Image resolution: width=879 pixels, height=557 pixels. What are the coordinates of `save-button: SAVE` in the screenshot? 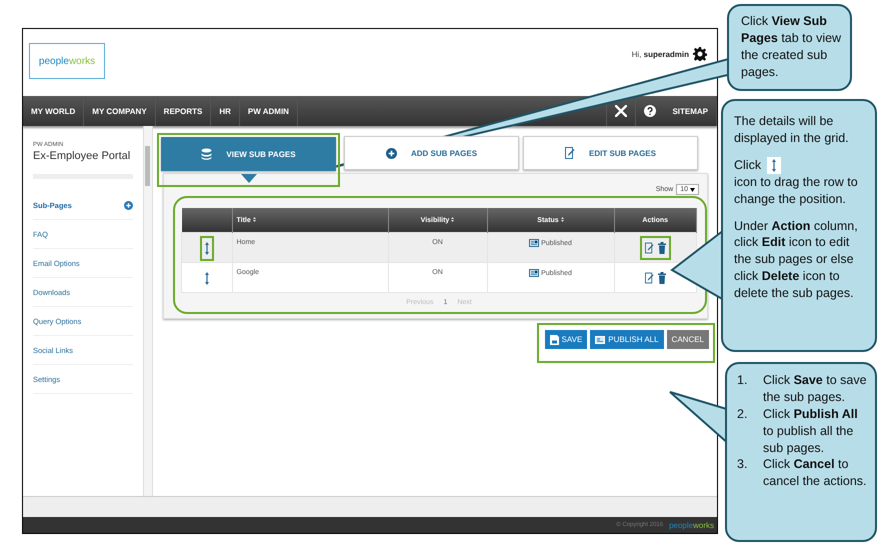 It's located at (566, 339).